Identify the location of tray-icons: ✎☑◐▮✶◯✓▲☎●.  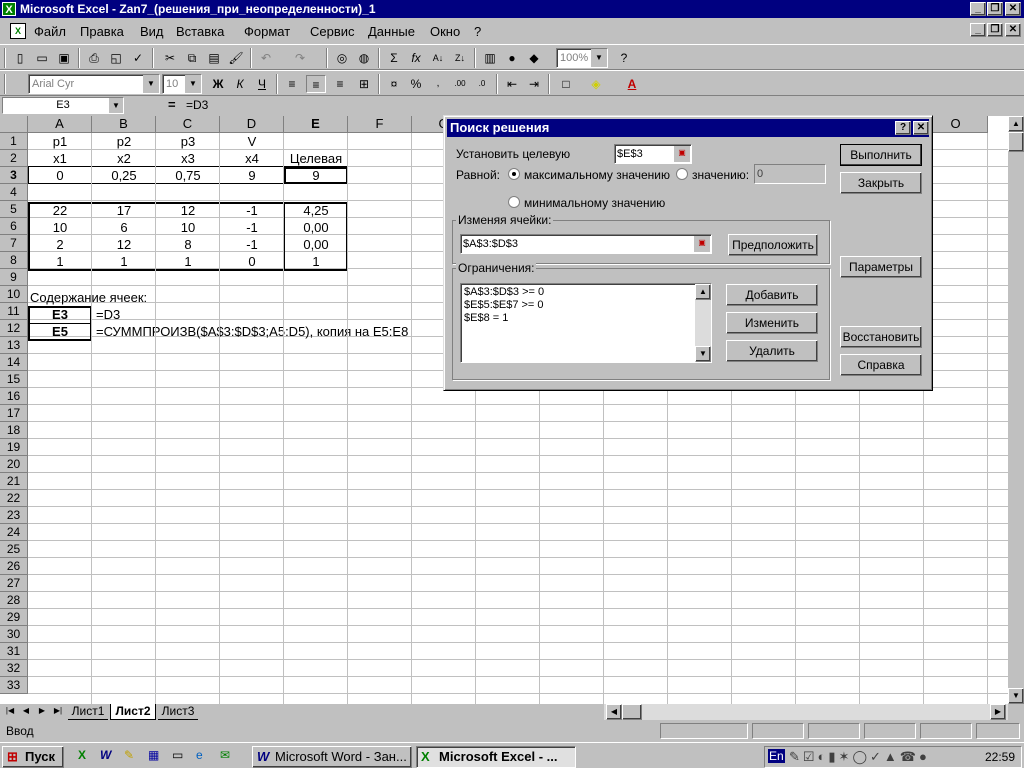
(859, 757).